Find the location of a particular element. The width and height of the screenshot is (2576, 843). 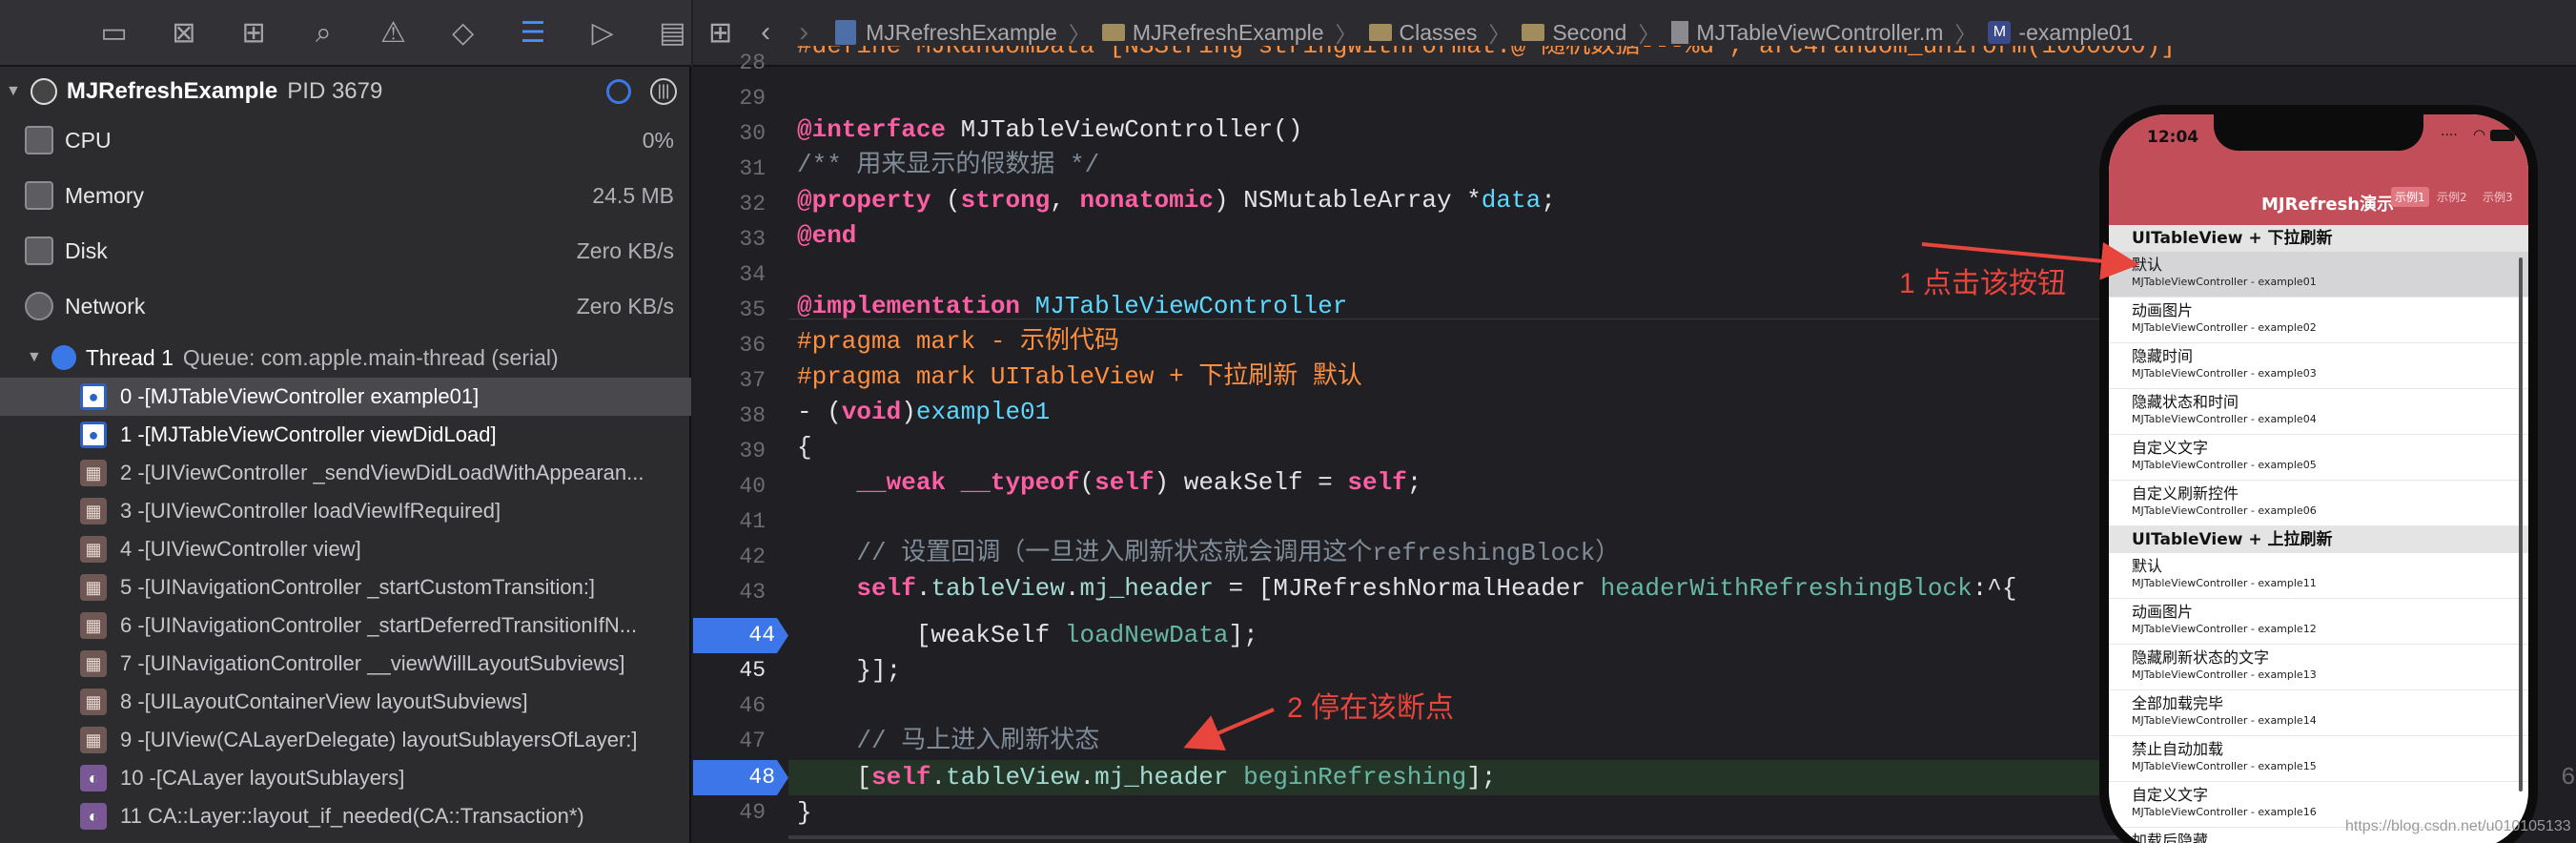

folder-icon: ▭ is located at coordinates (114, 32).